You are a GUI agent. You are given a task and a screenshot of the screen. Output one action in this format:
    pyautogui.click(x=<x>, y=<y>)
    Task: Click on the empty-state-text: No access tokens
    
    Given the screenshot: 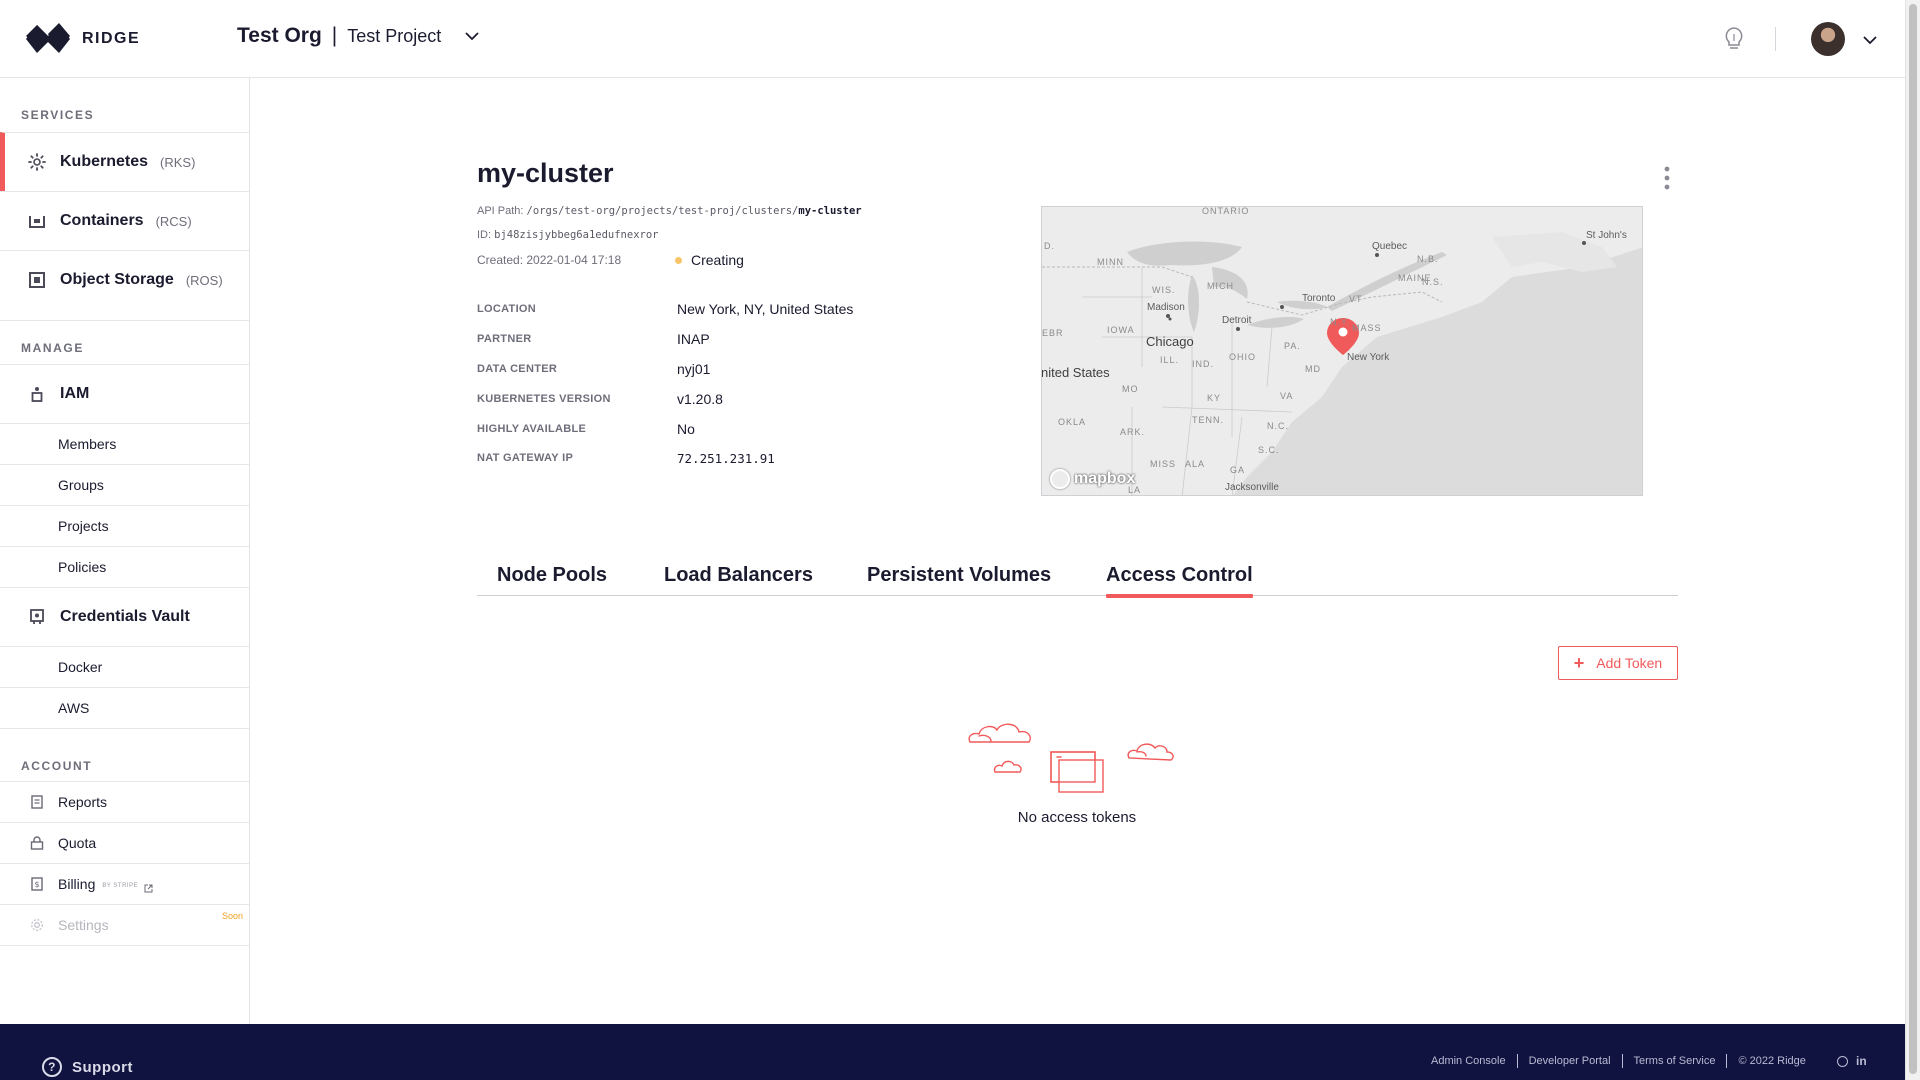 What is the action you would take?
    pyautogui.click(x=1077, y=817)
    